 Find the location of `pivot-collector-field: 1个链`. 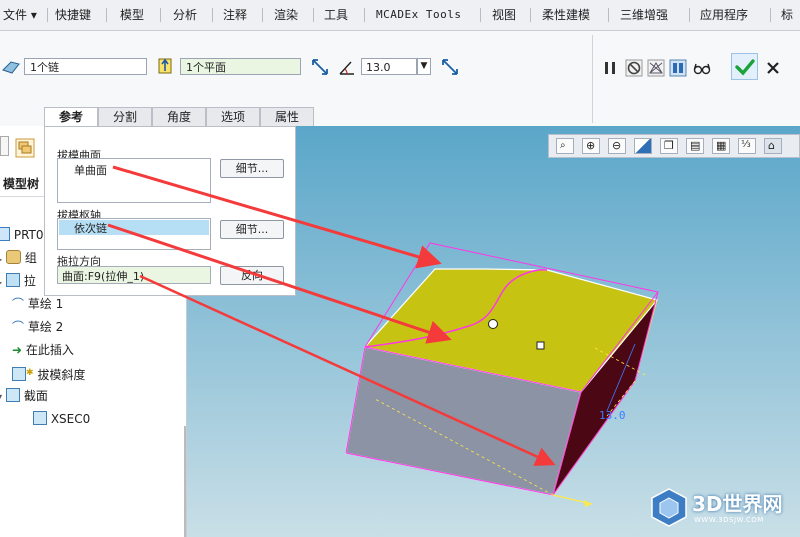

pivot-collector-field: 1个链 is located at coordinates (85, 66).